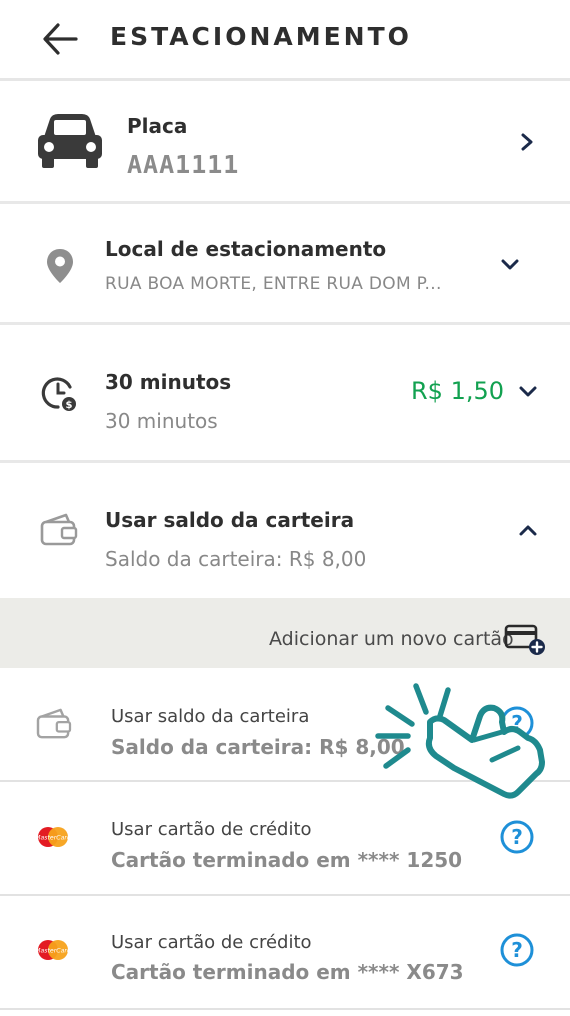 This screenshot has width=570, height=1016. Describe the element at coordinates (58, 394) in the screenshot. I see `clock-money-icon: $` at that location.